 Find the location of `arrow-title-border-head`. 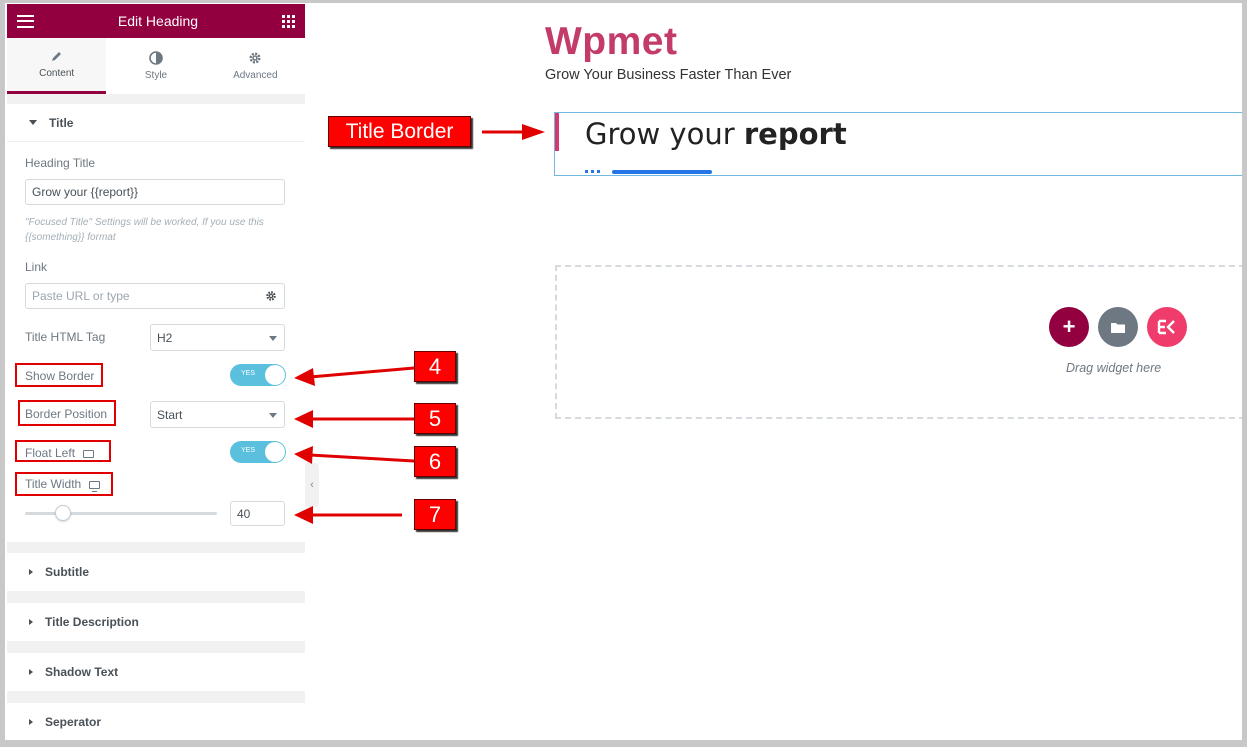

arrow-title-border-head is located at coordinates (533, 132).